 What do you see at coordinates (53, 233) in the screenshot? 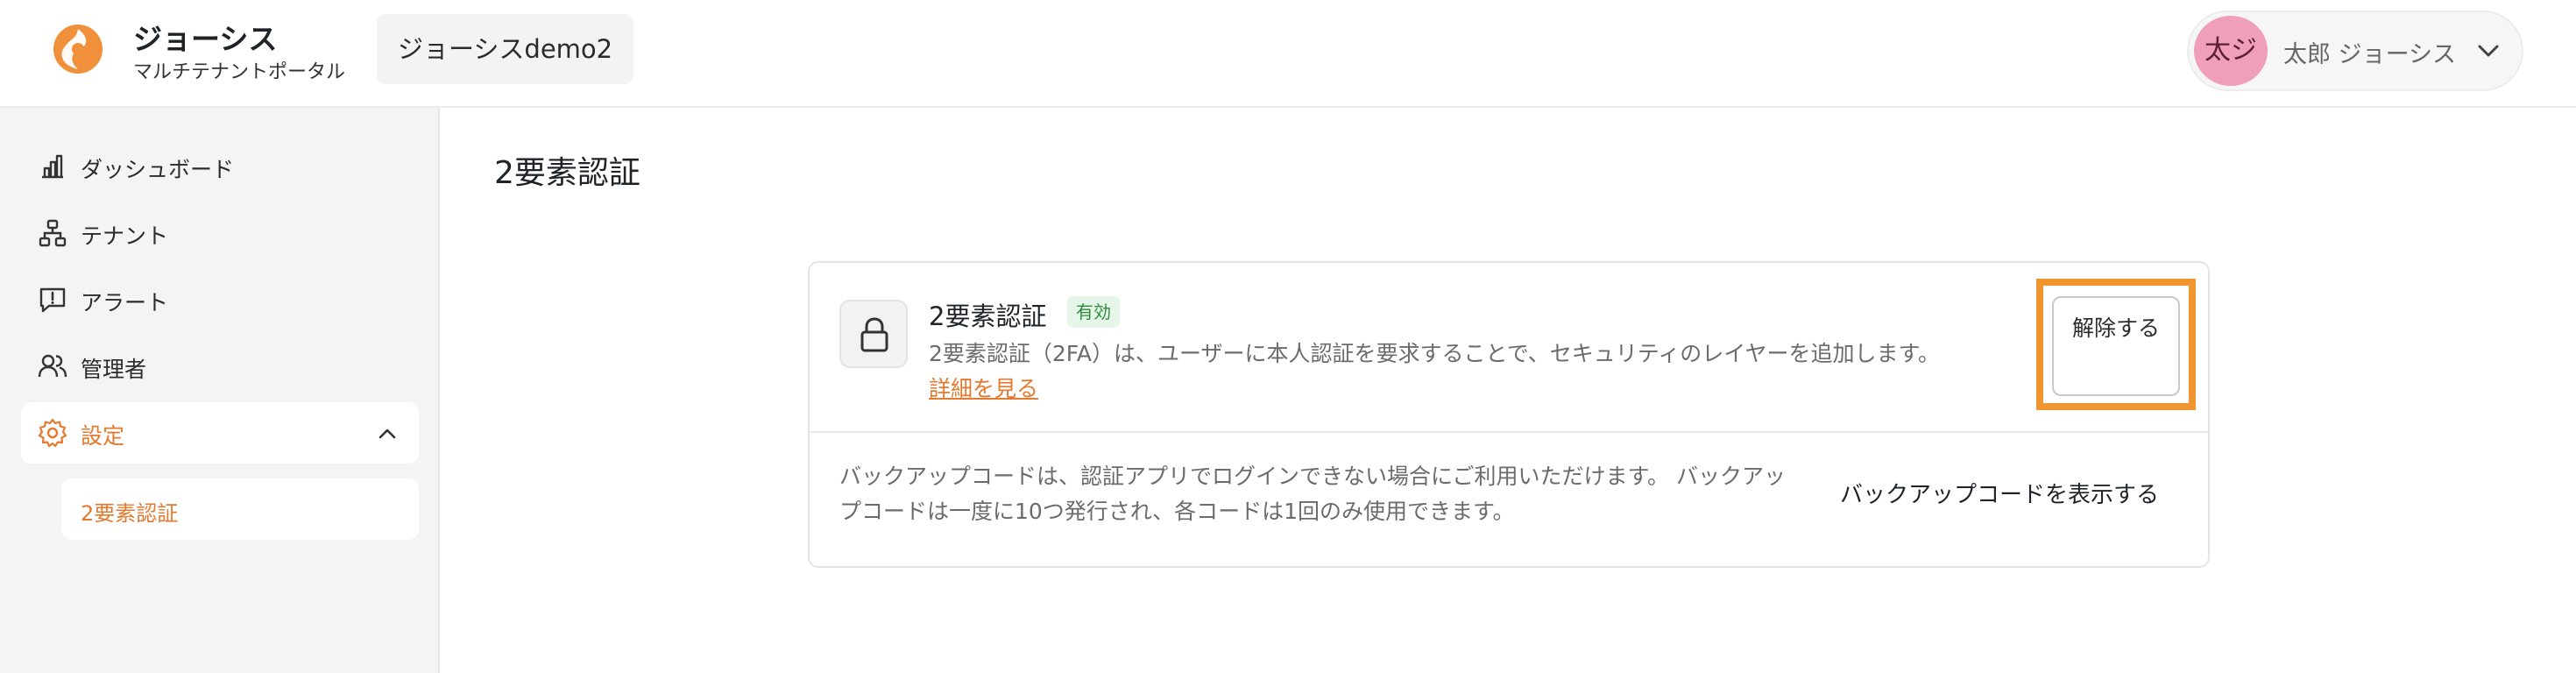
I see `hierarchy-icon` at bounding box center [53, 233].